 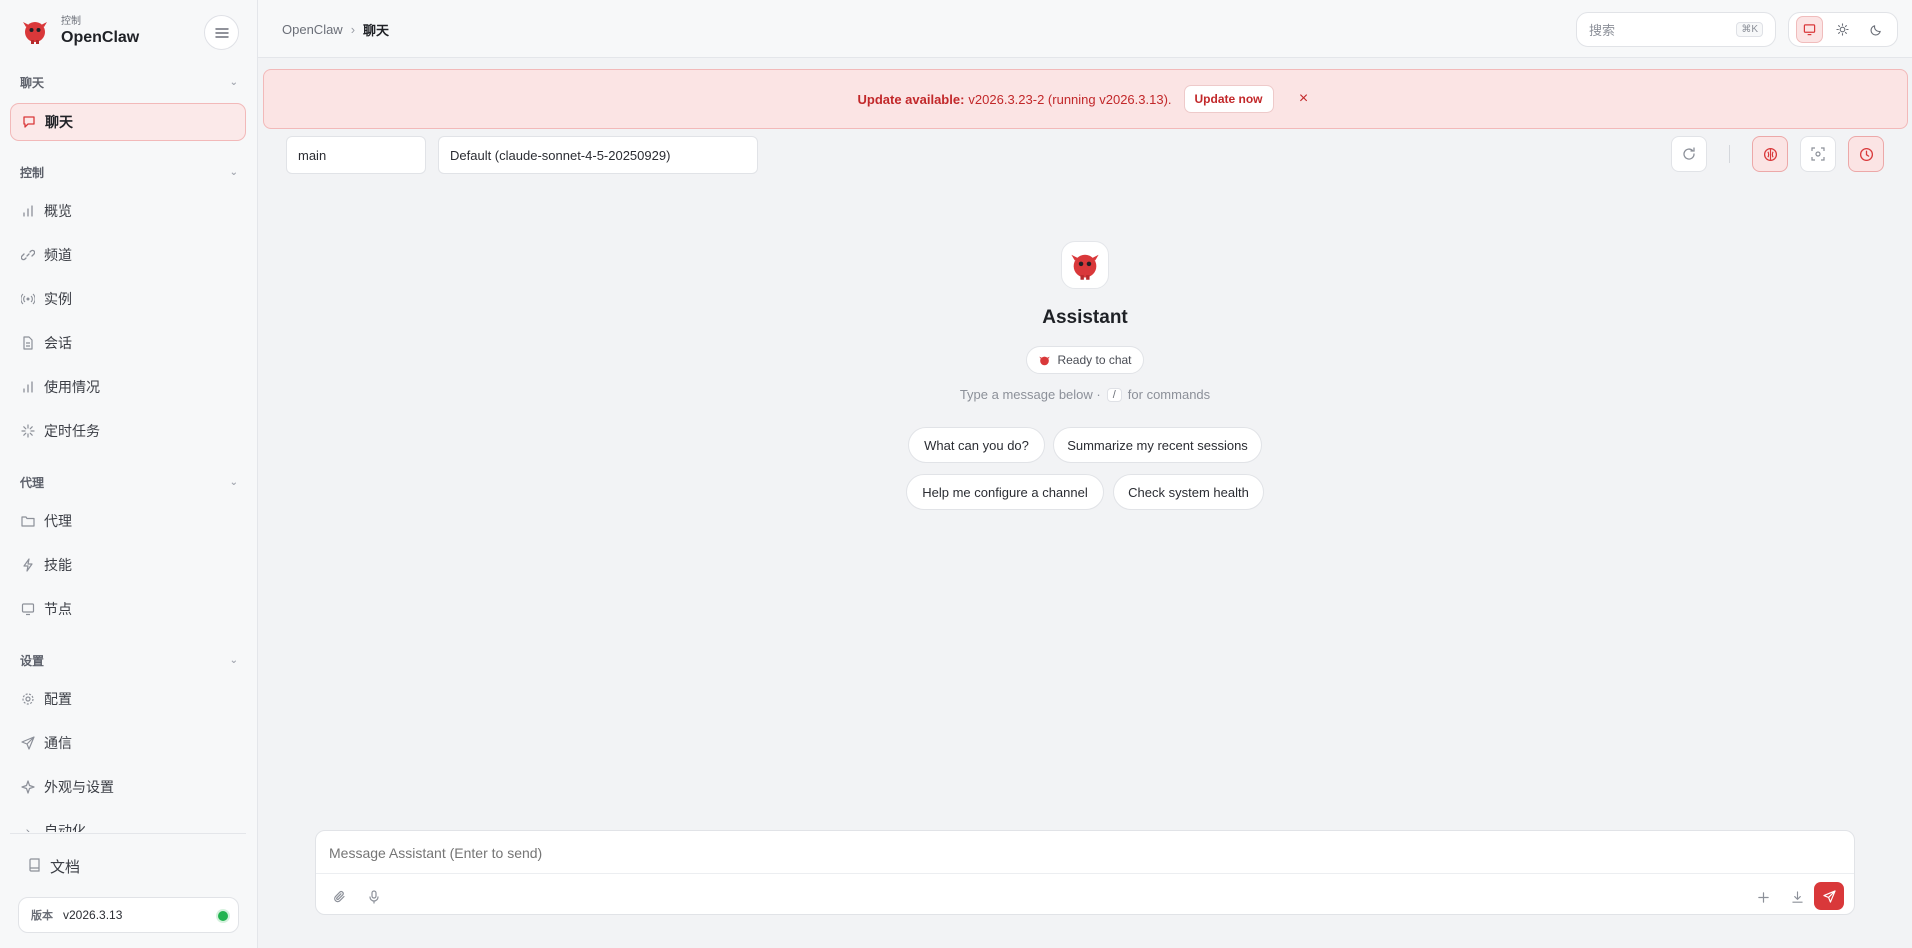 I want to click on topbar: OpenClaw › 聊天 搜索 ⌘K, so click(x=1085, y=29).